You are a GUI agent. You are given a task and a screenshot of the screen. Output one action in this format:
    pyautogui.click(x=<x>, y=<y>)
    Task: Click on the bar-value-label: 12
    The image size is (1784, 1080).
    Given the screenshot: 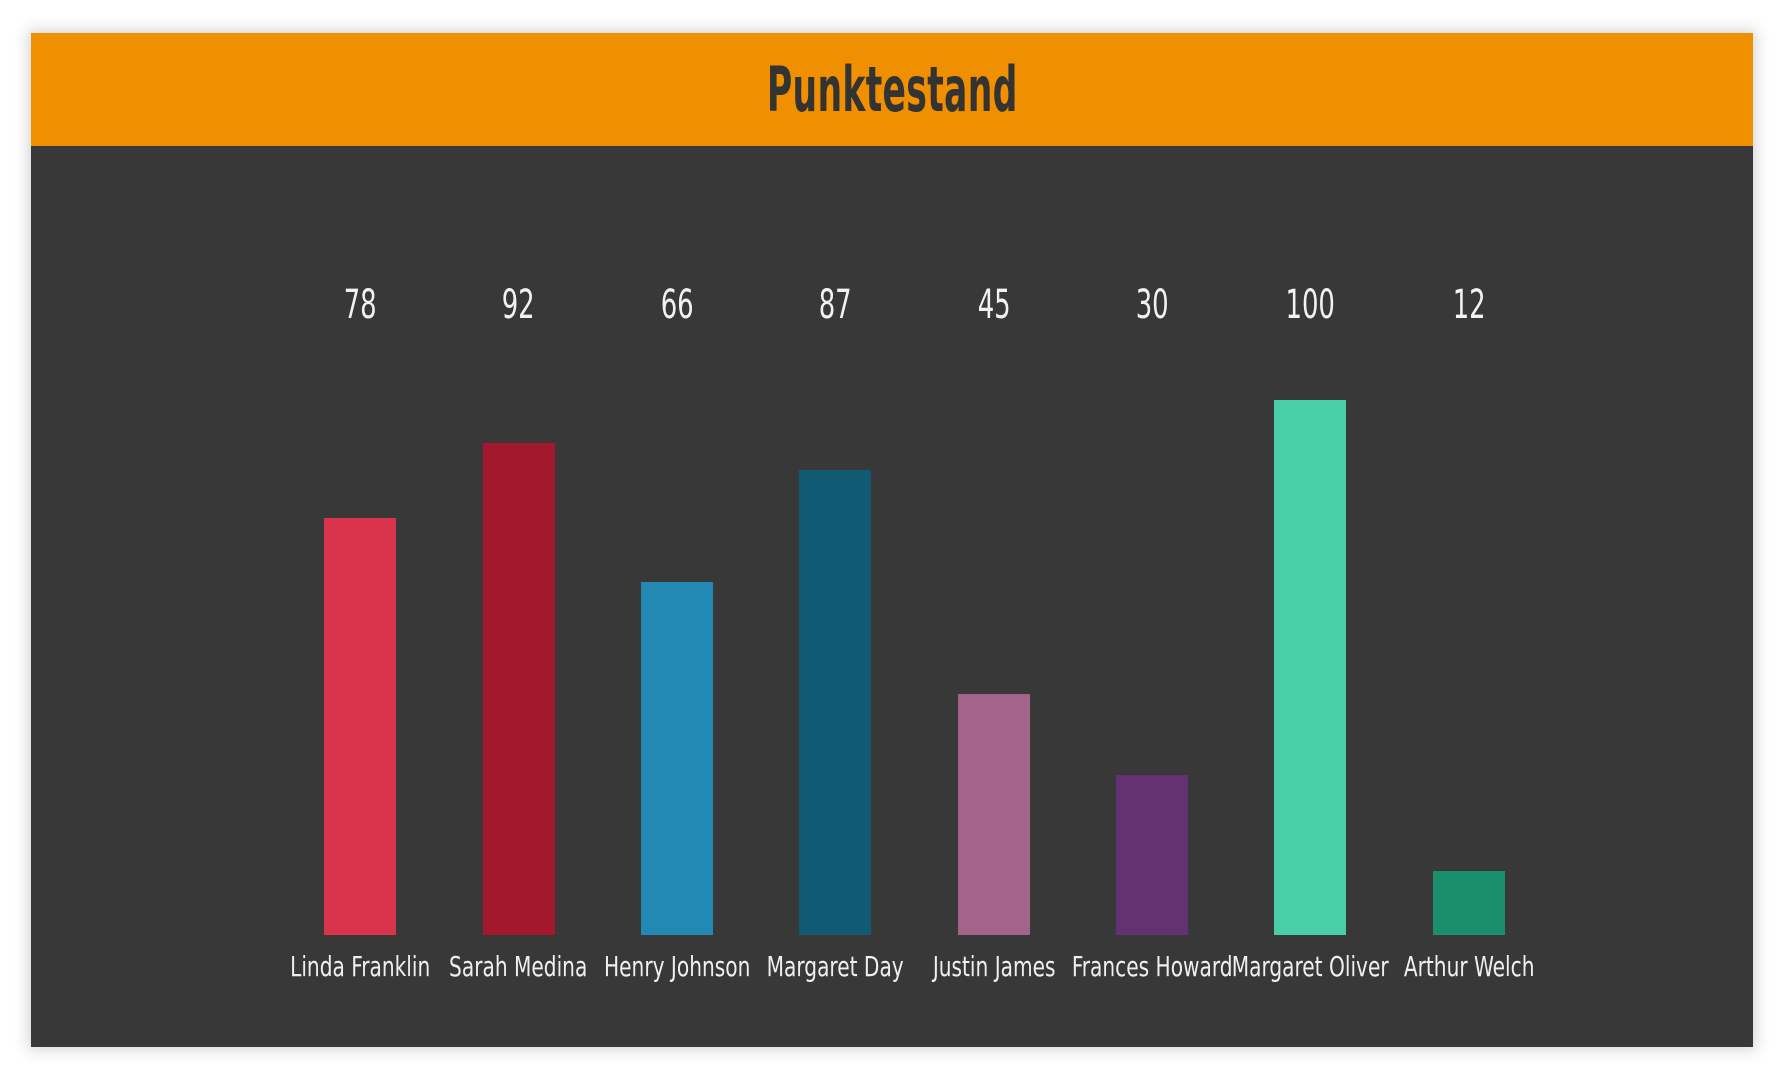 What is the action you would take?
    pyautogui.click(x=1469, y=305)
    